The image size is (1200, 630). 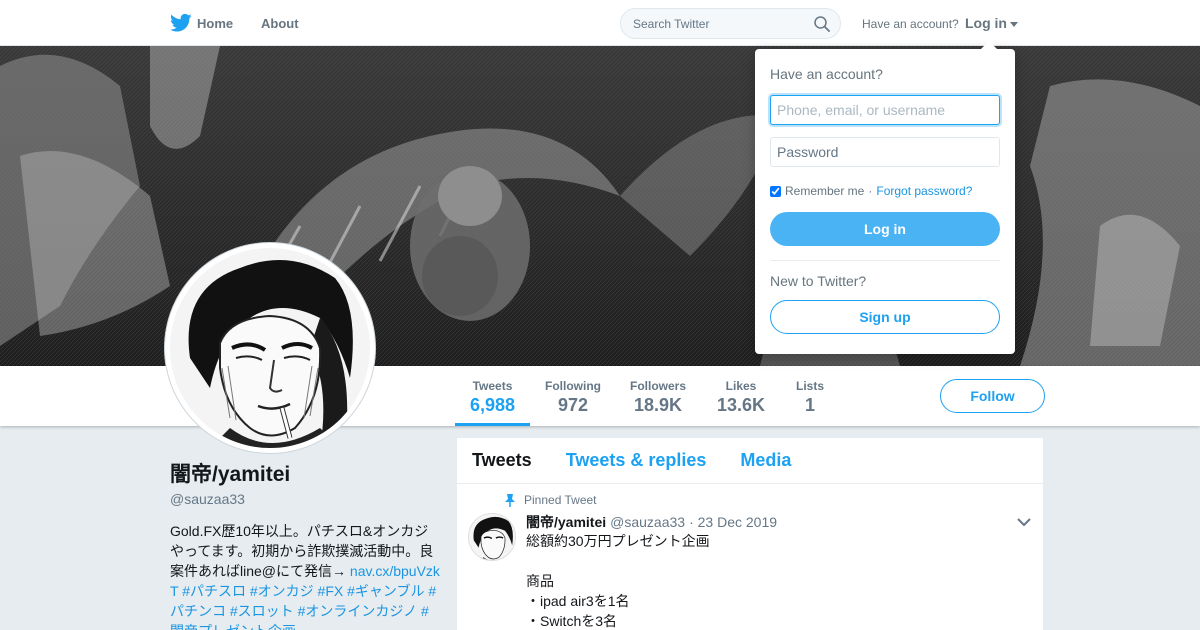 I want to click on stat-label: Following, so click(x=573, y=386).